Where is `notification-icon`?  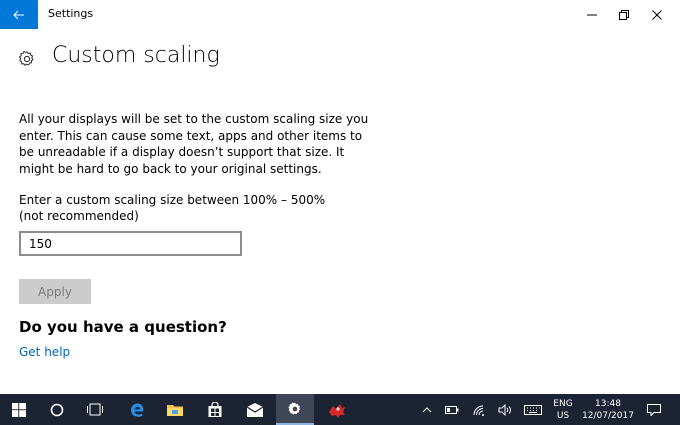
notification-icon is located at coordinates (654, 409).